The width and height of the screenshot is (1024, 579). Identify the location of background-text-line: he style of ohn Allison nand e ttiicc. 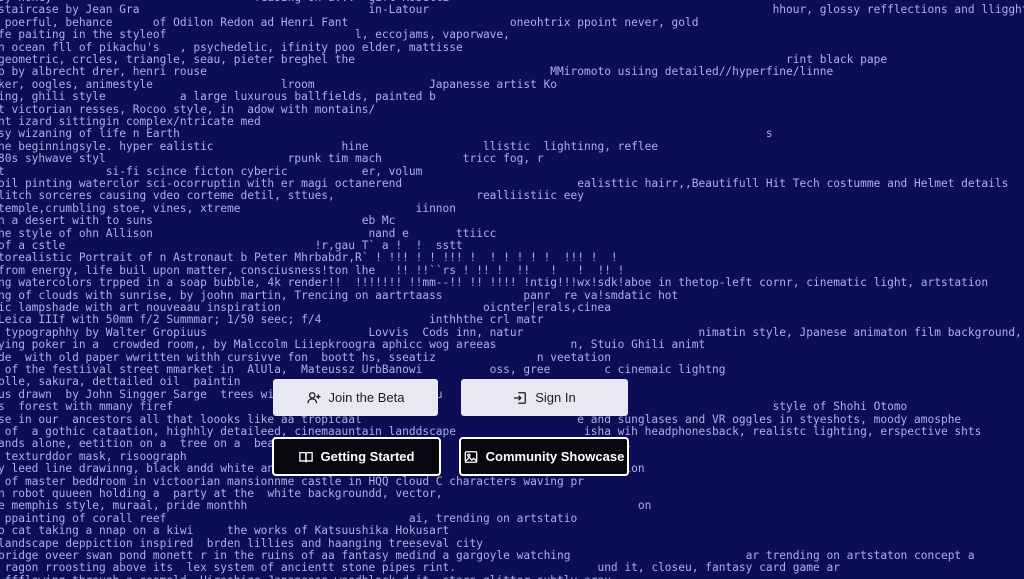
(248, 233).